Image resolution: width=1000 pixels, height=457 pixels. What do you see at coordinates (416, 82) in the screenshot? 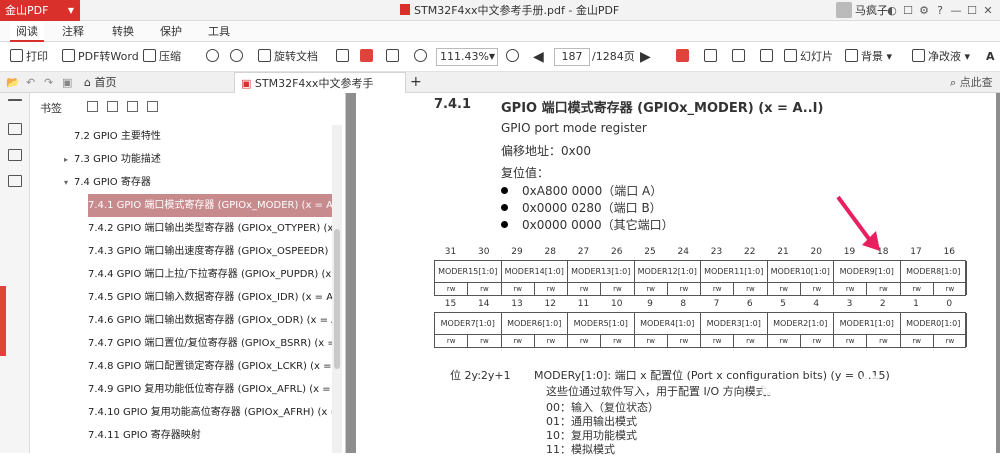
I see `new-tab-icon: +` at bounding box center [416, 82].